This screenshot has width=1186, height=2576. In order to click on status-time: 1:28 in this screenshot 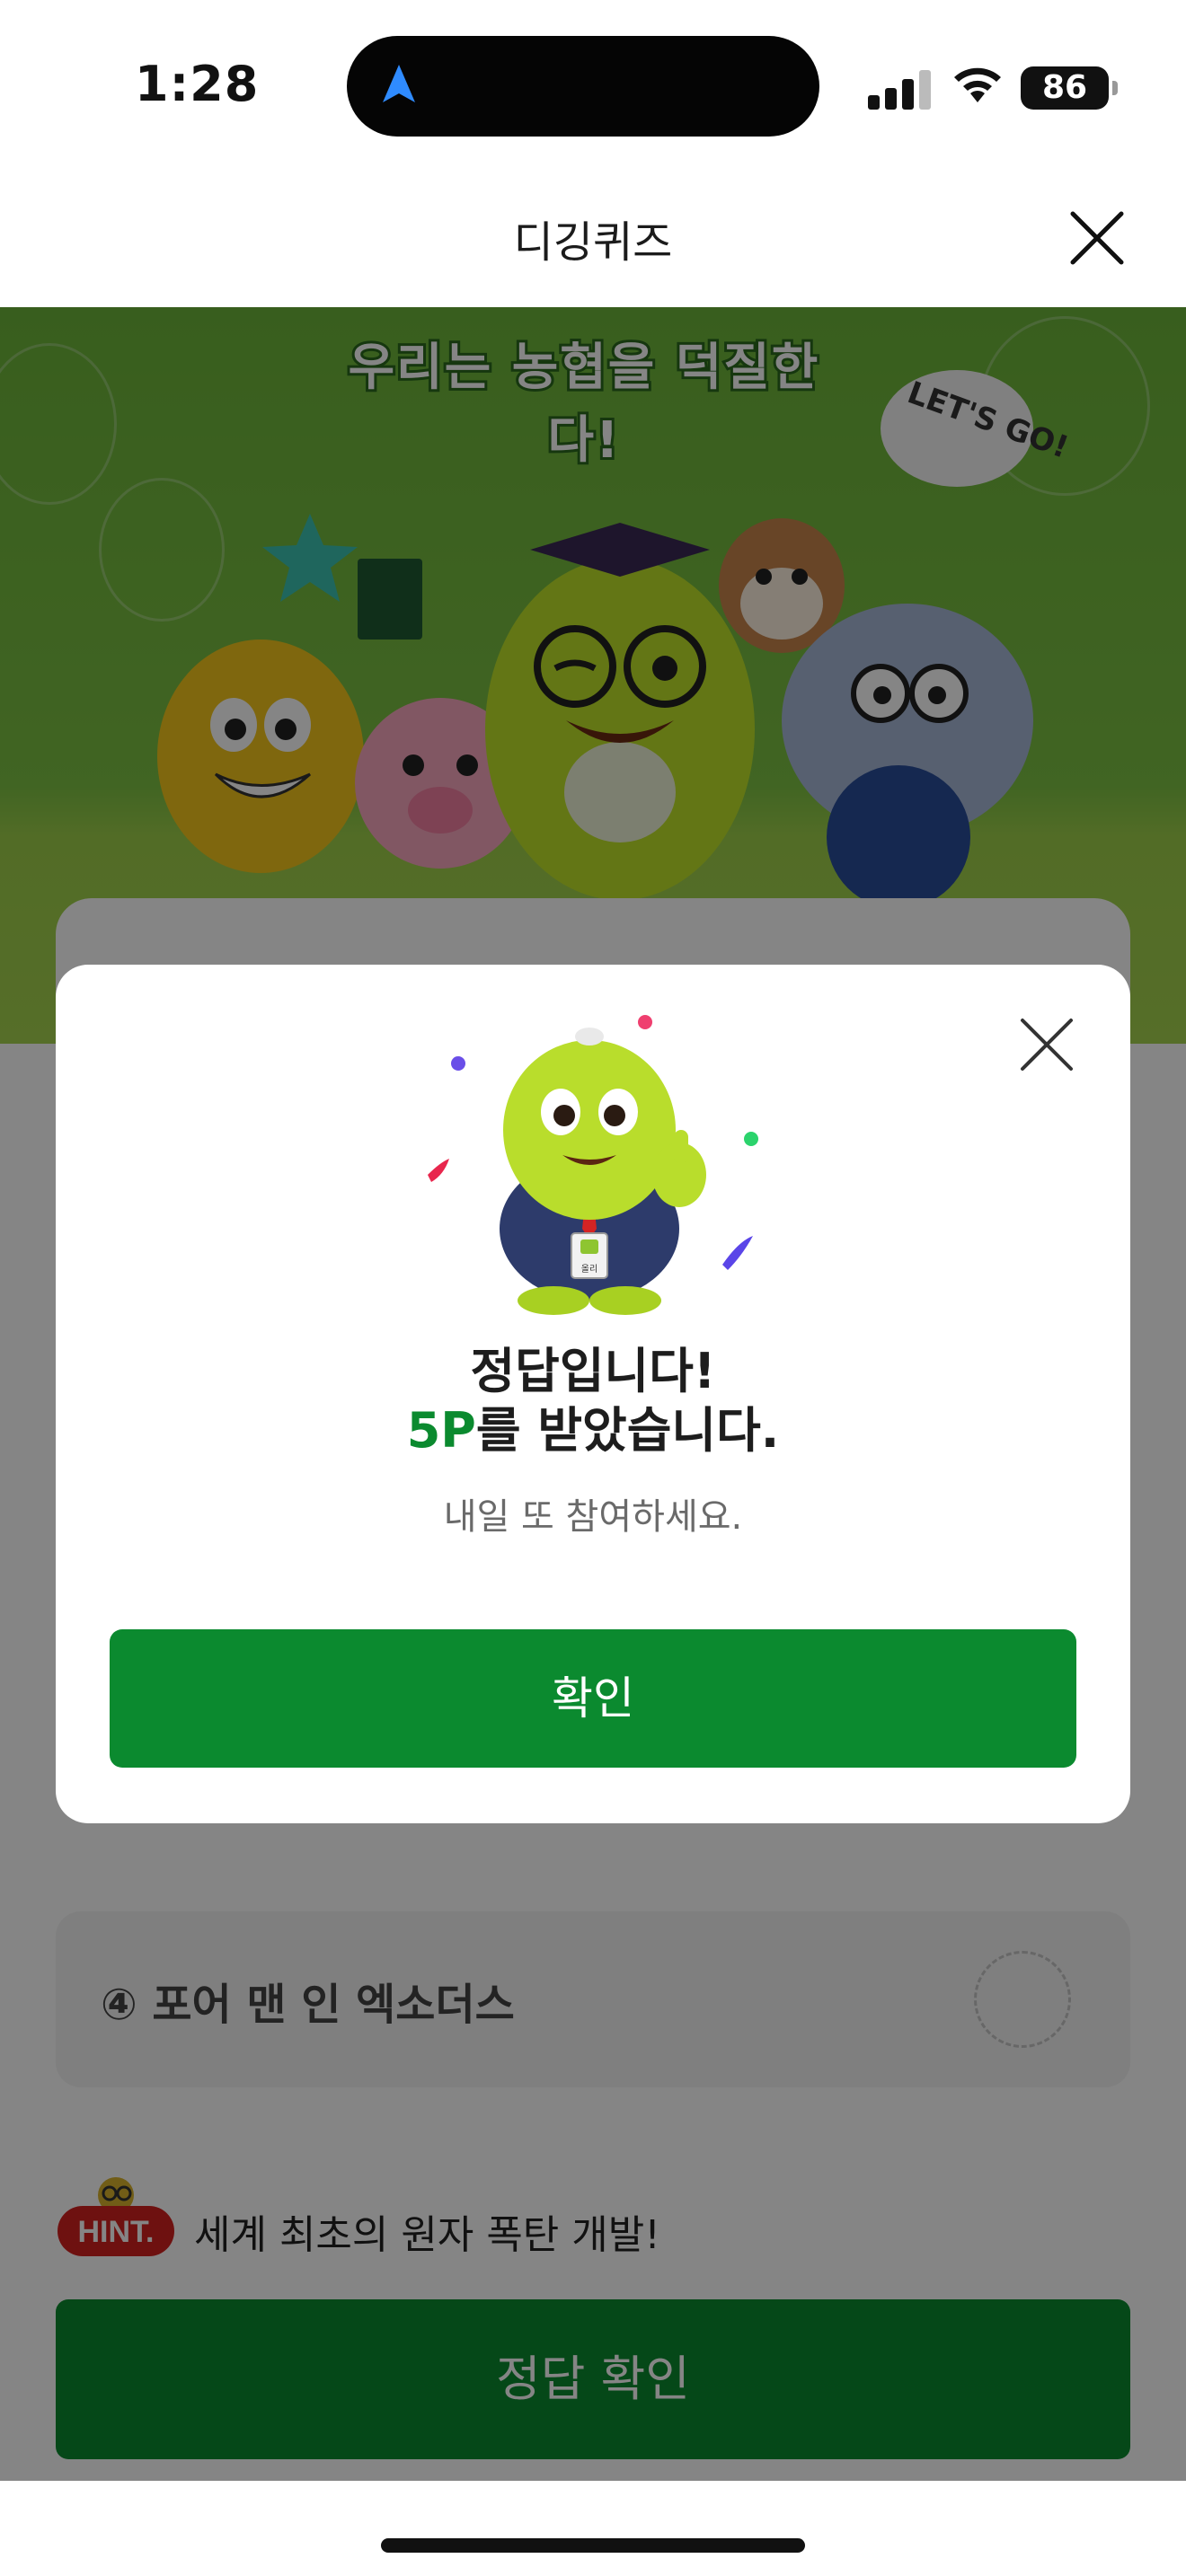, I will do `click(197, 84)`.